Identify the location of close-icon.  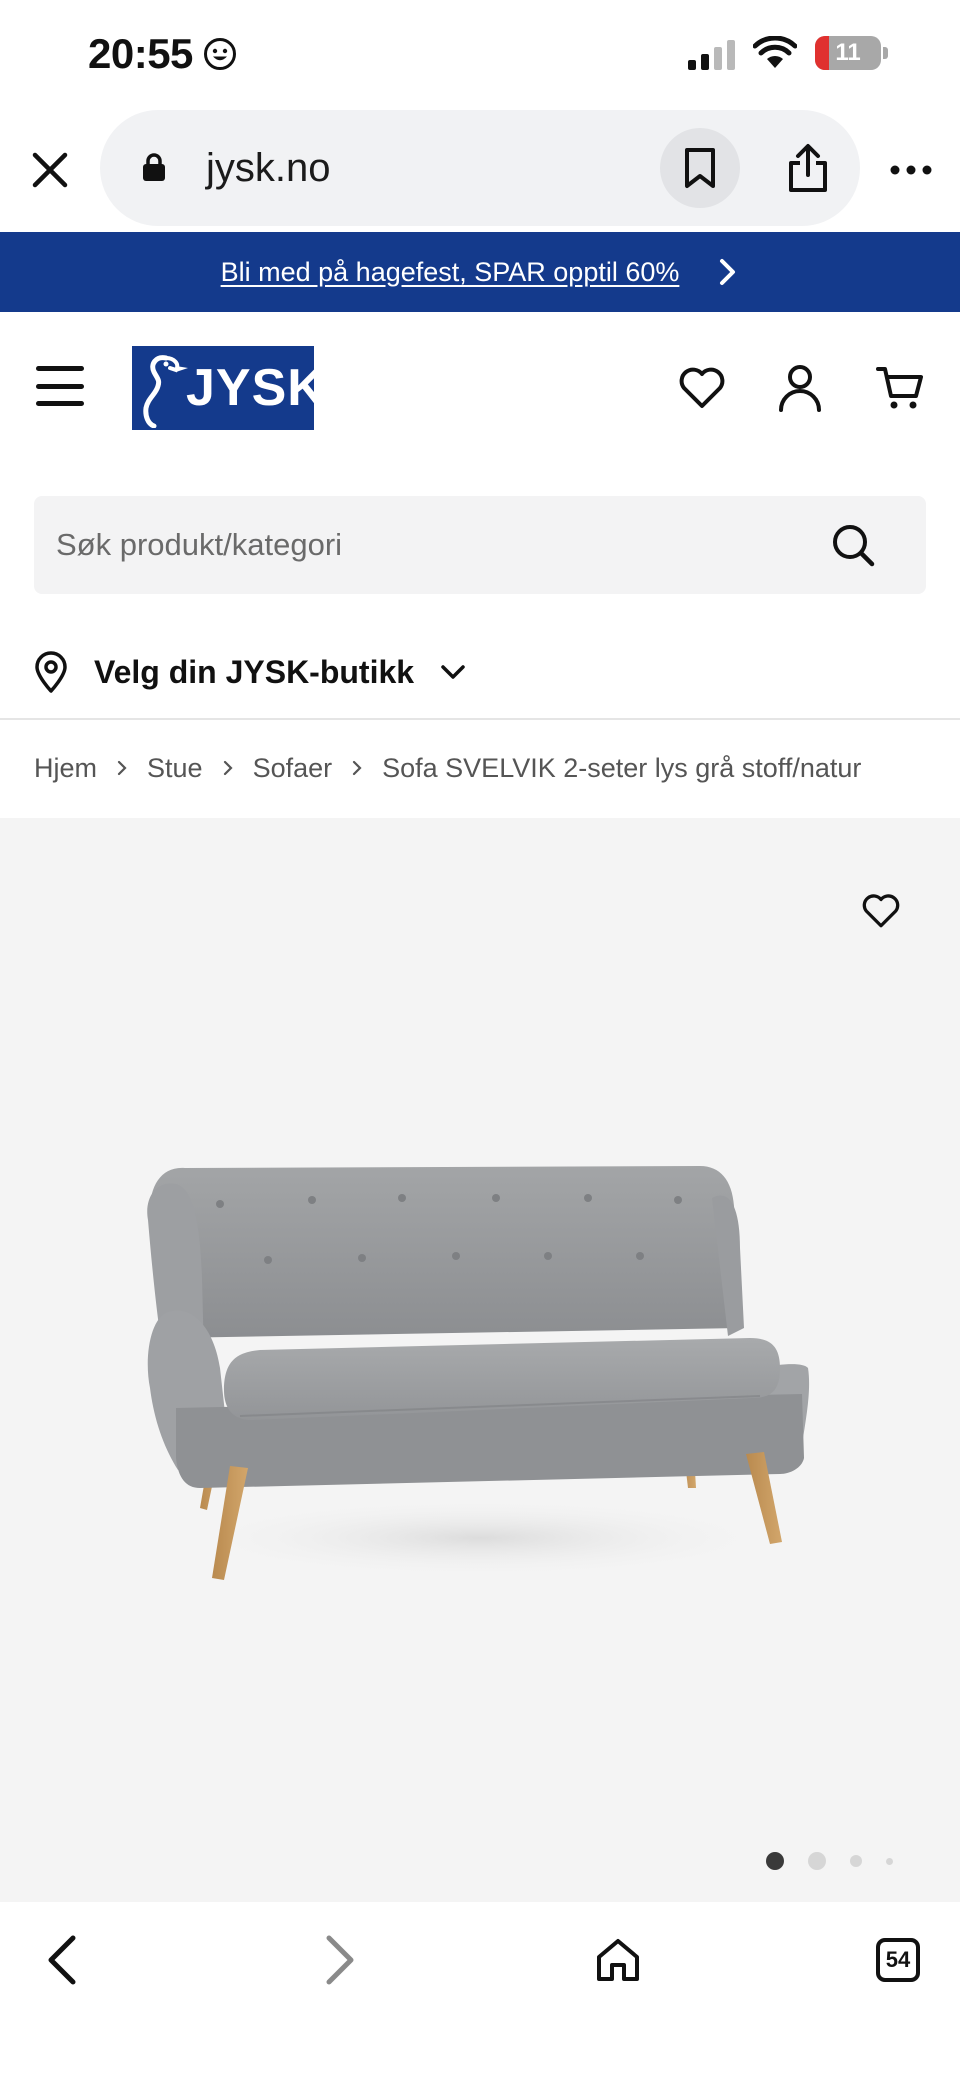
(50, 170).